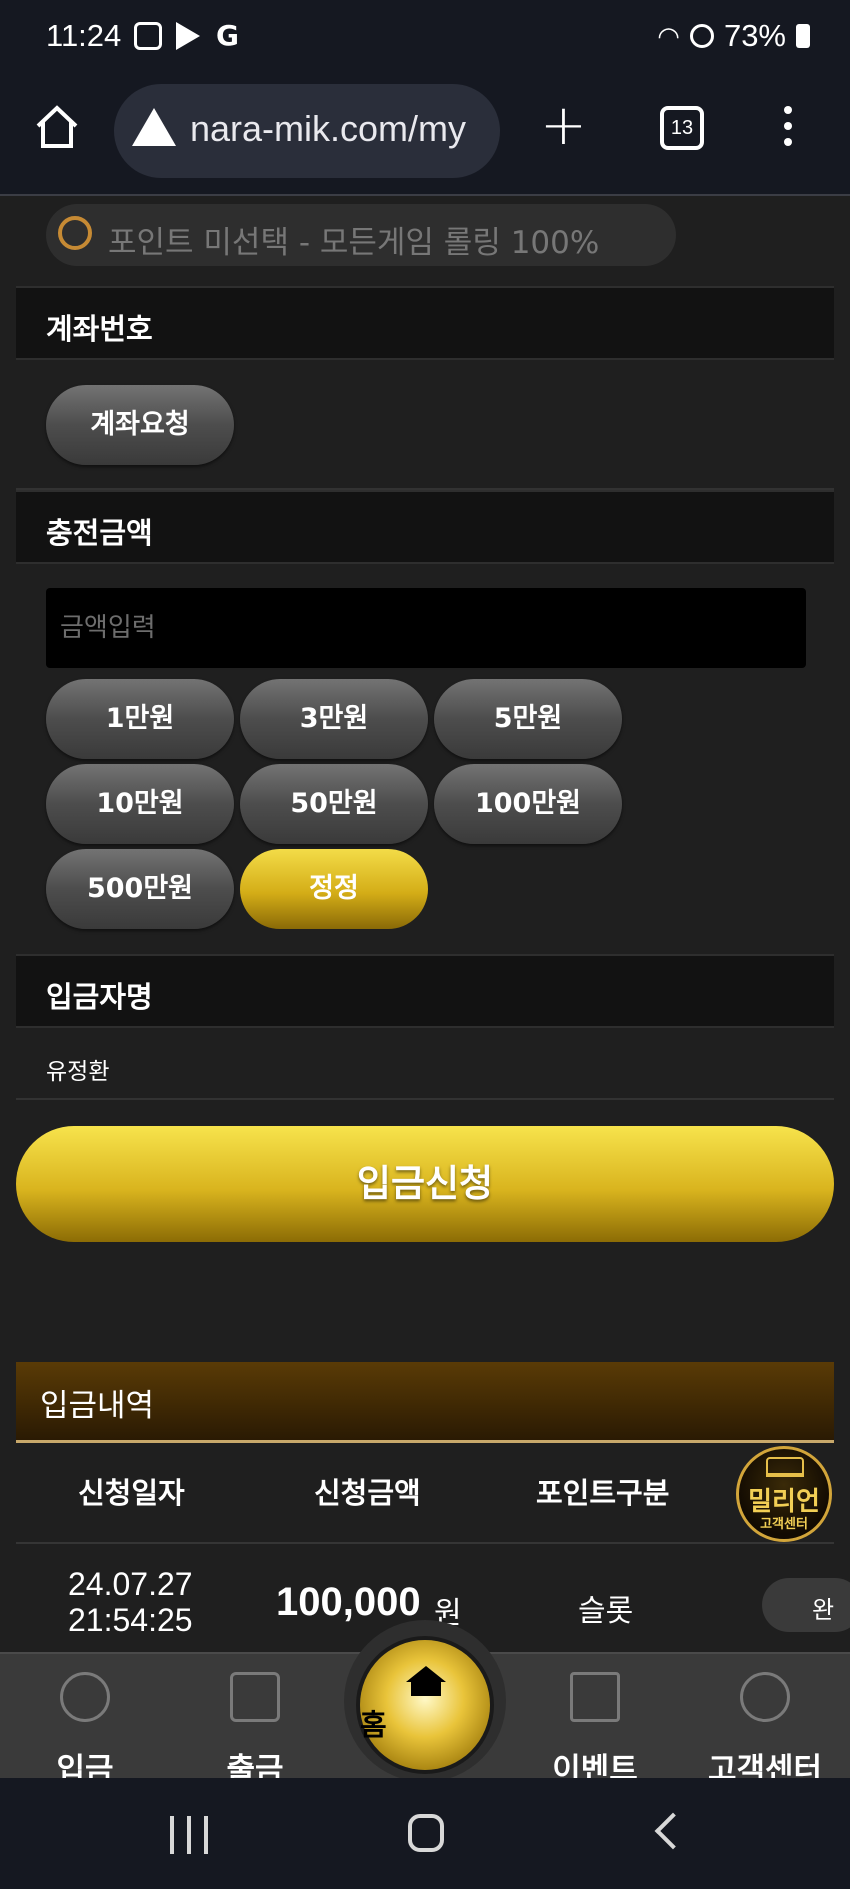 Image resolution: width=850 pixels, height=1889 pixels. I want to click on house-icon, so click(426, 1674).